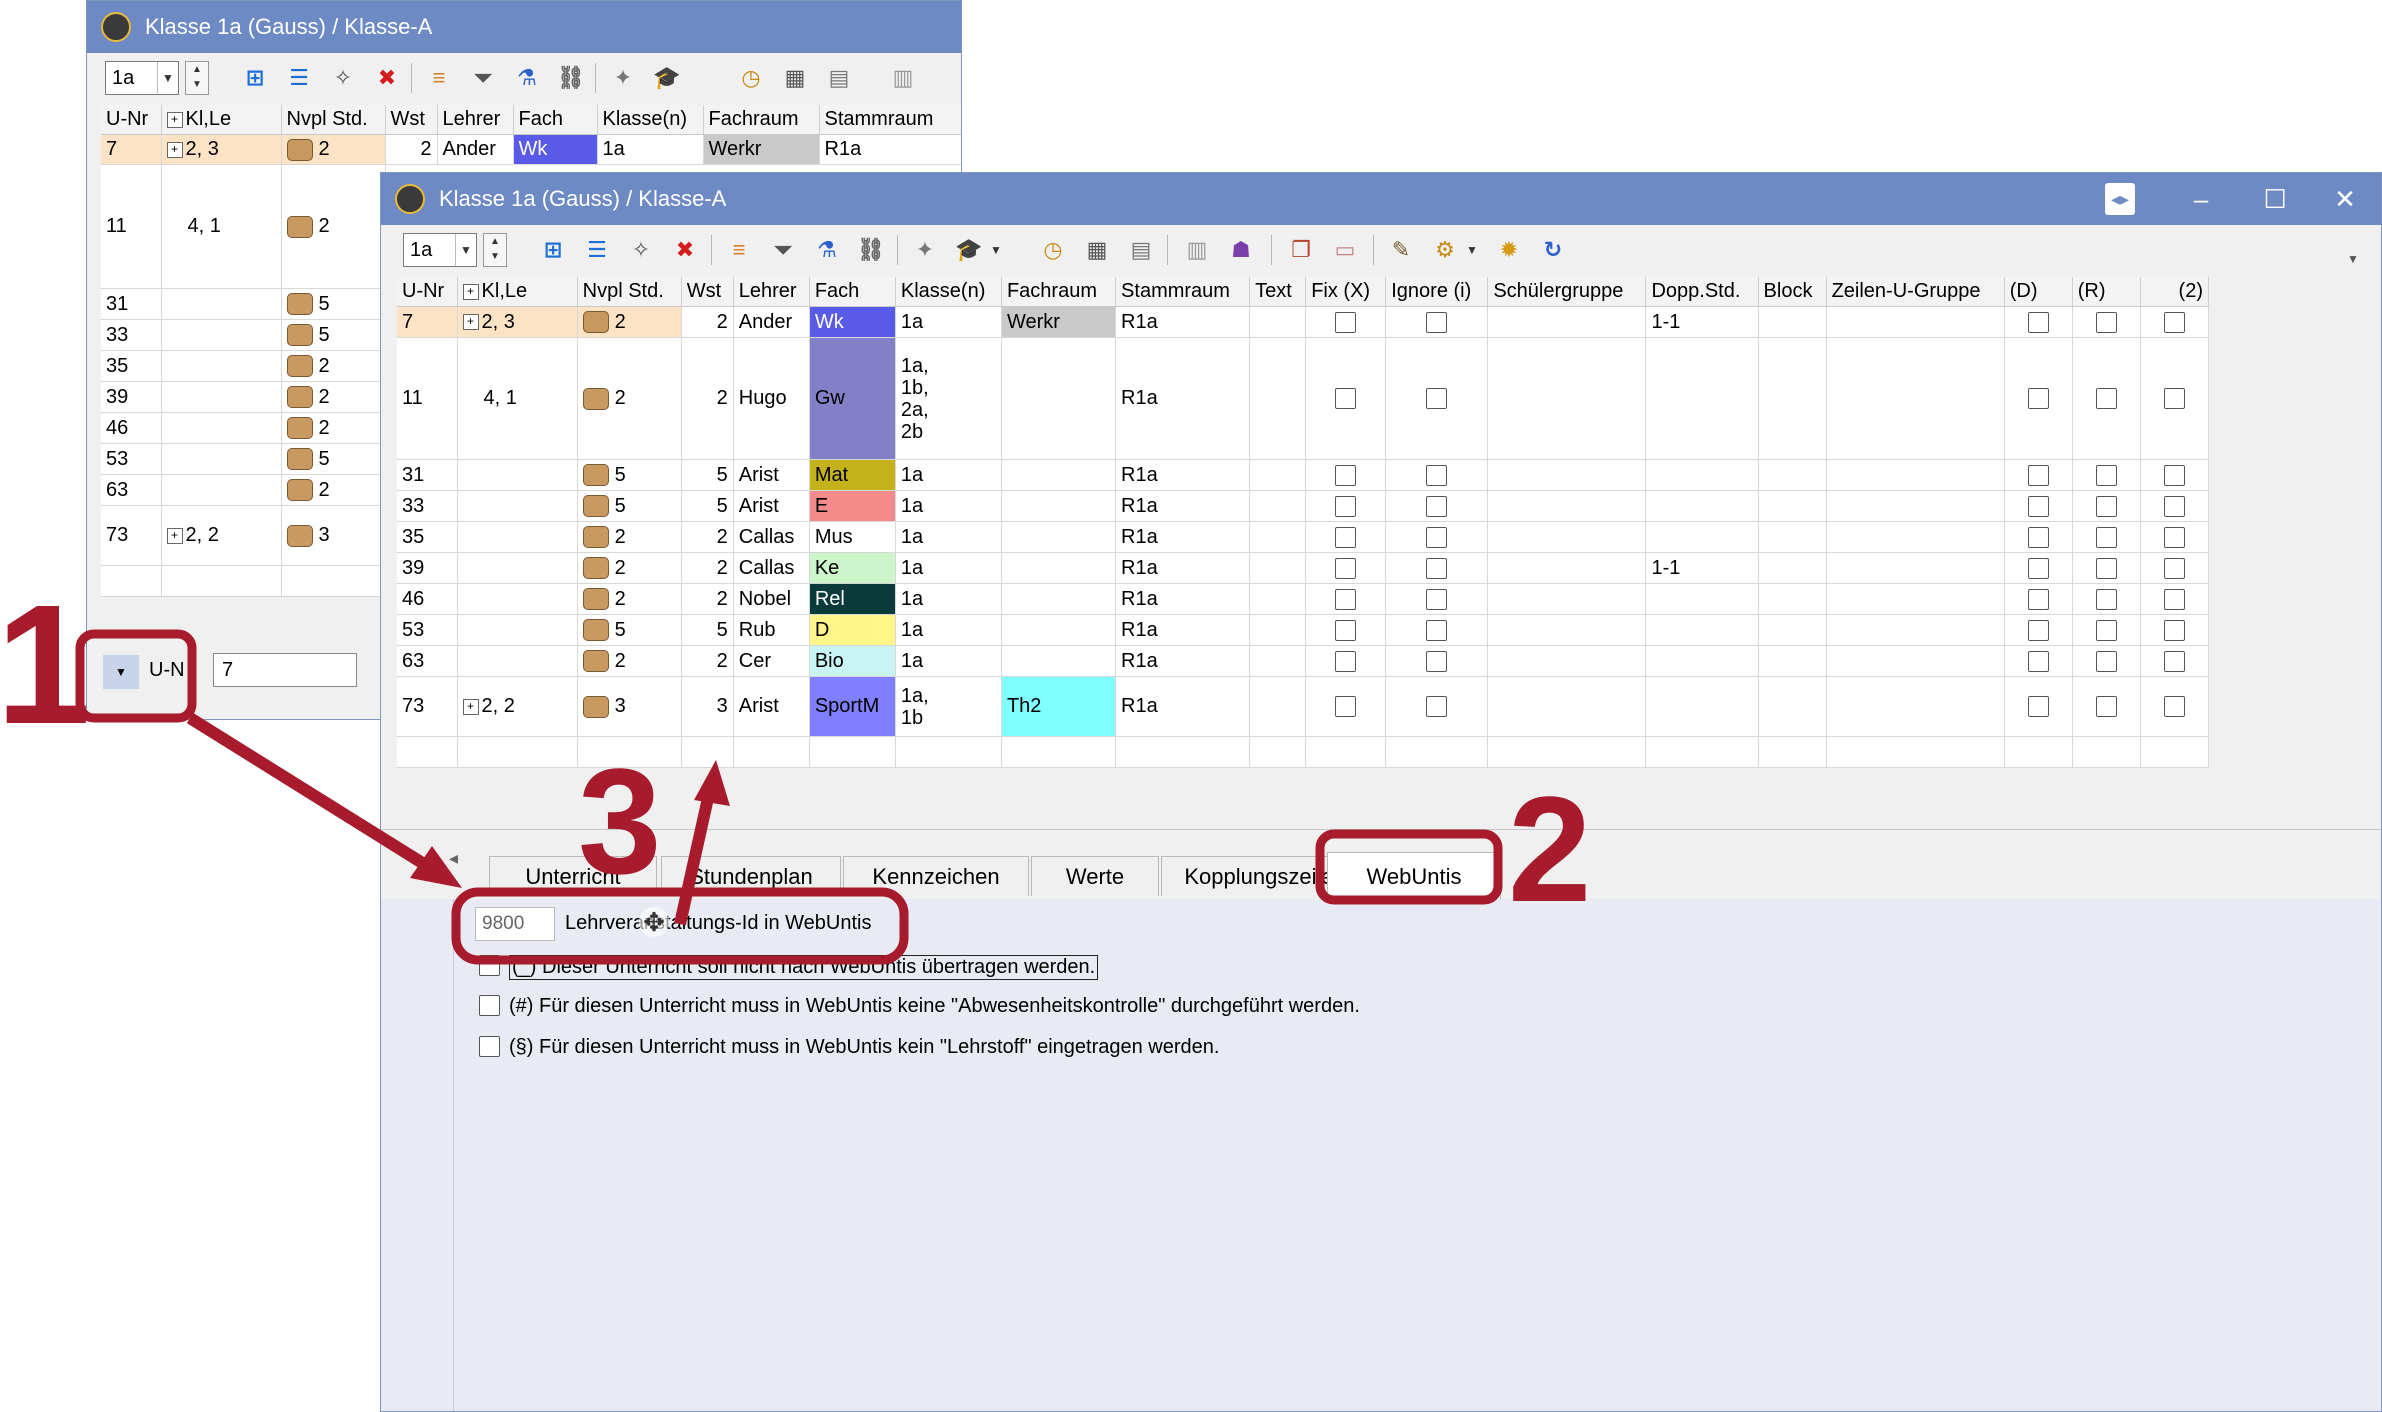  I want to click on tab-scroll-left-icon: ◂, so click(453, 858).